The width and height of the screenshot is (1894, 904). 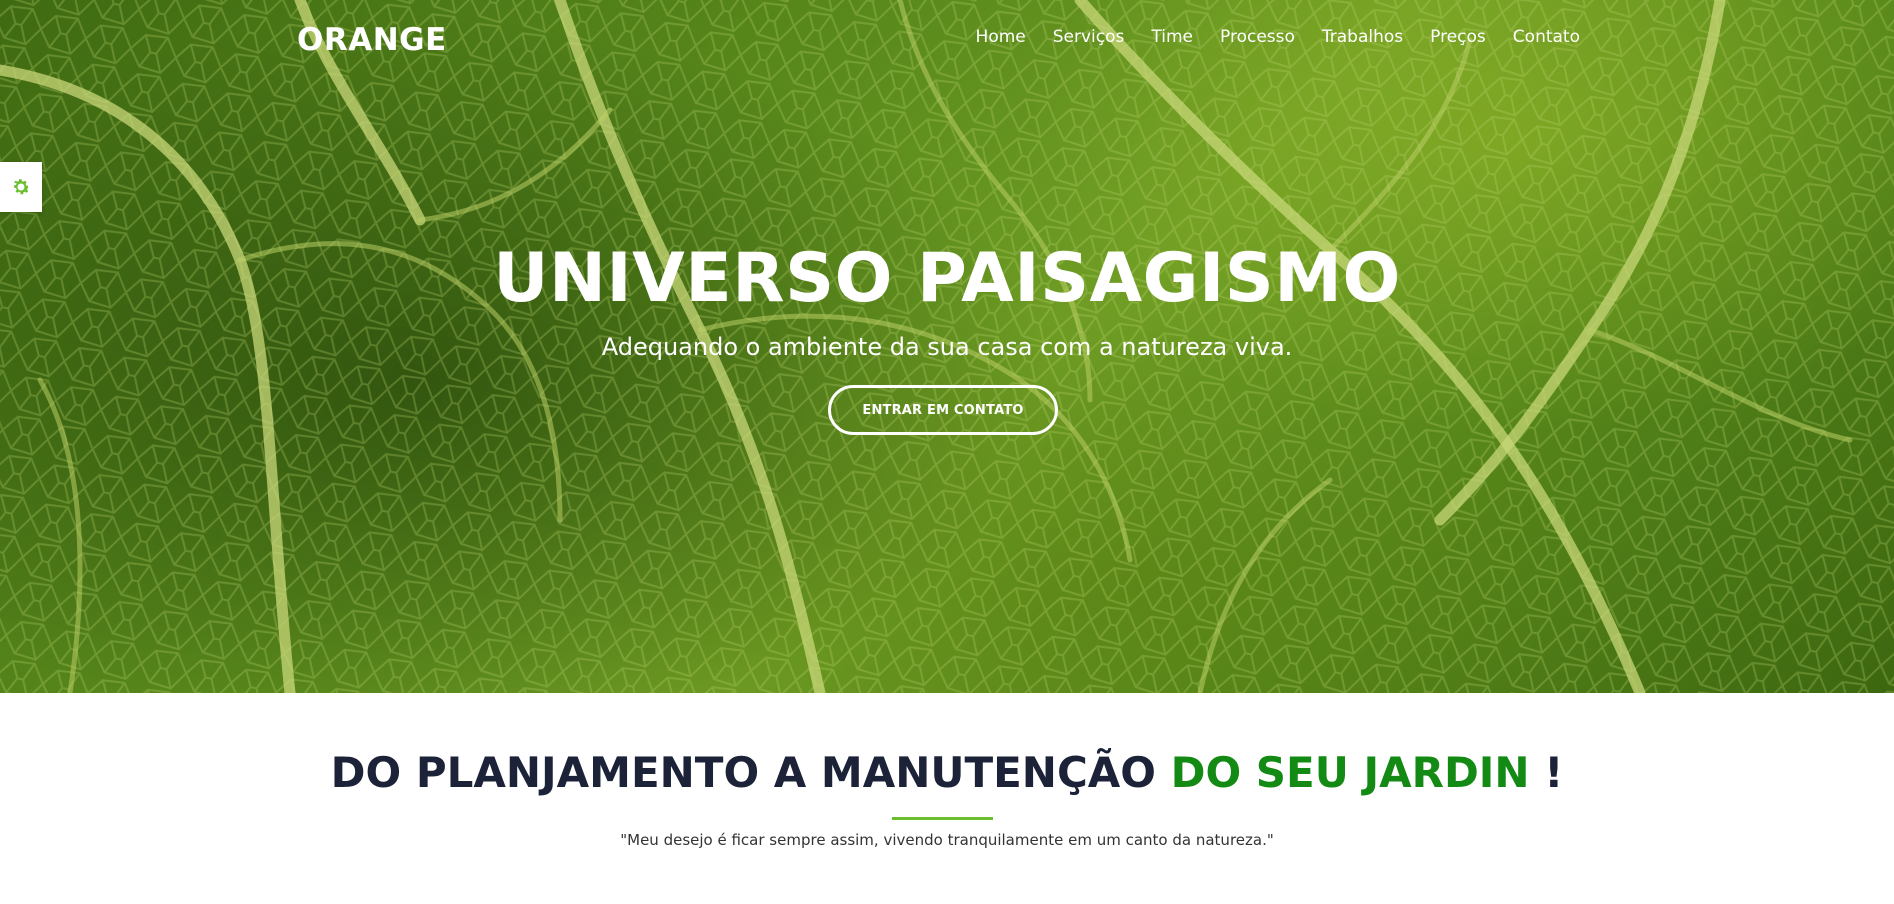 I want to click on title-divider, so click(x=942, y=818).